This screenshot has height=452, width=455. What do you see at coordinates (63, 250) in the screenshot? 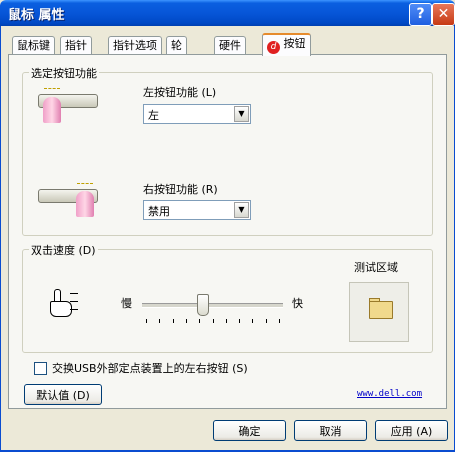
I see `double-click-group-title: 双击速度 (D)` at bounding box center [63, 250].